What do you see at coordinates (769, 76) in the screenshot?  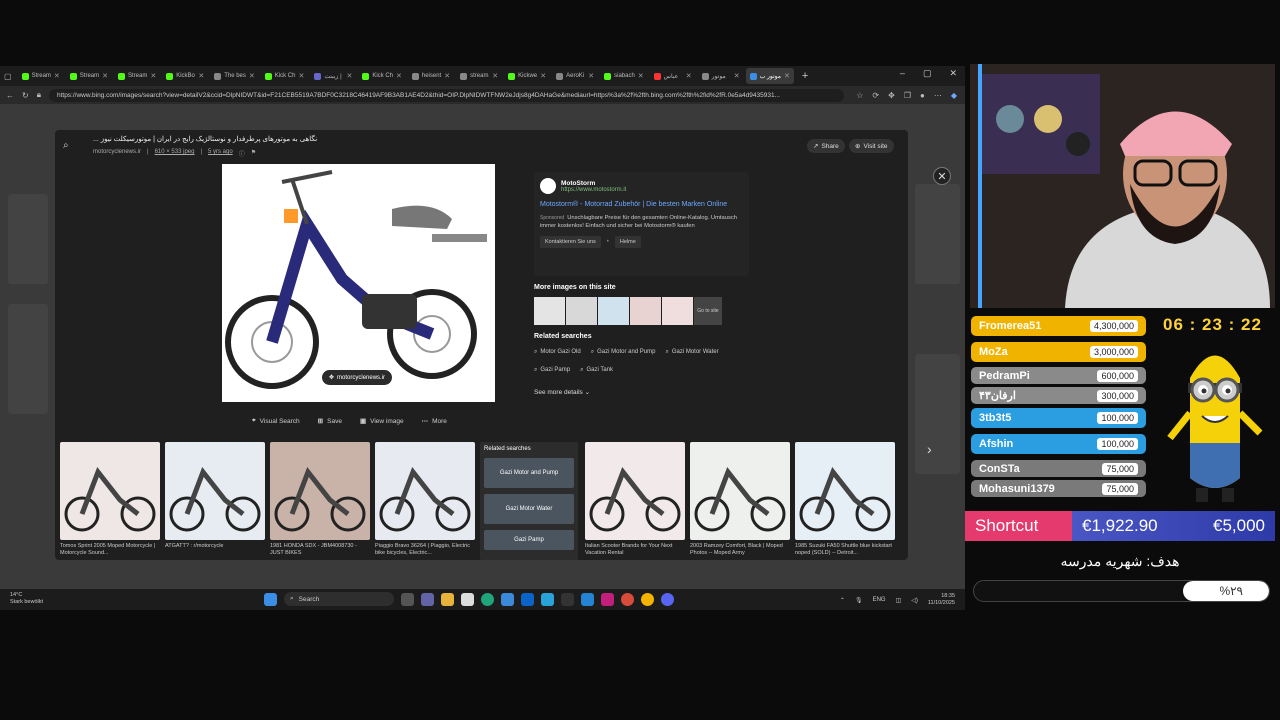 I see `browser-tab: موتور ب ✕` at bounding box center [769, 76].